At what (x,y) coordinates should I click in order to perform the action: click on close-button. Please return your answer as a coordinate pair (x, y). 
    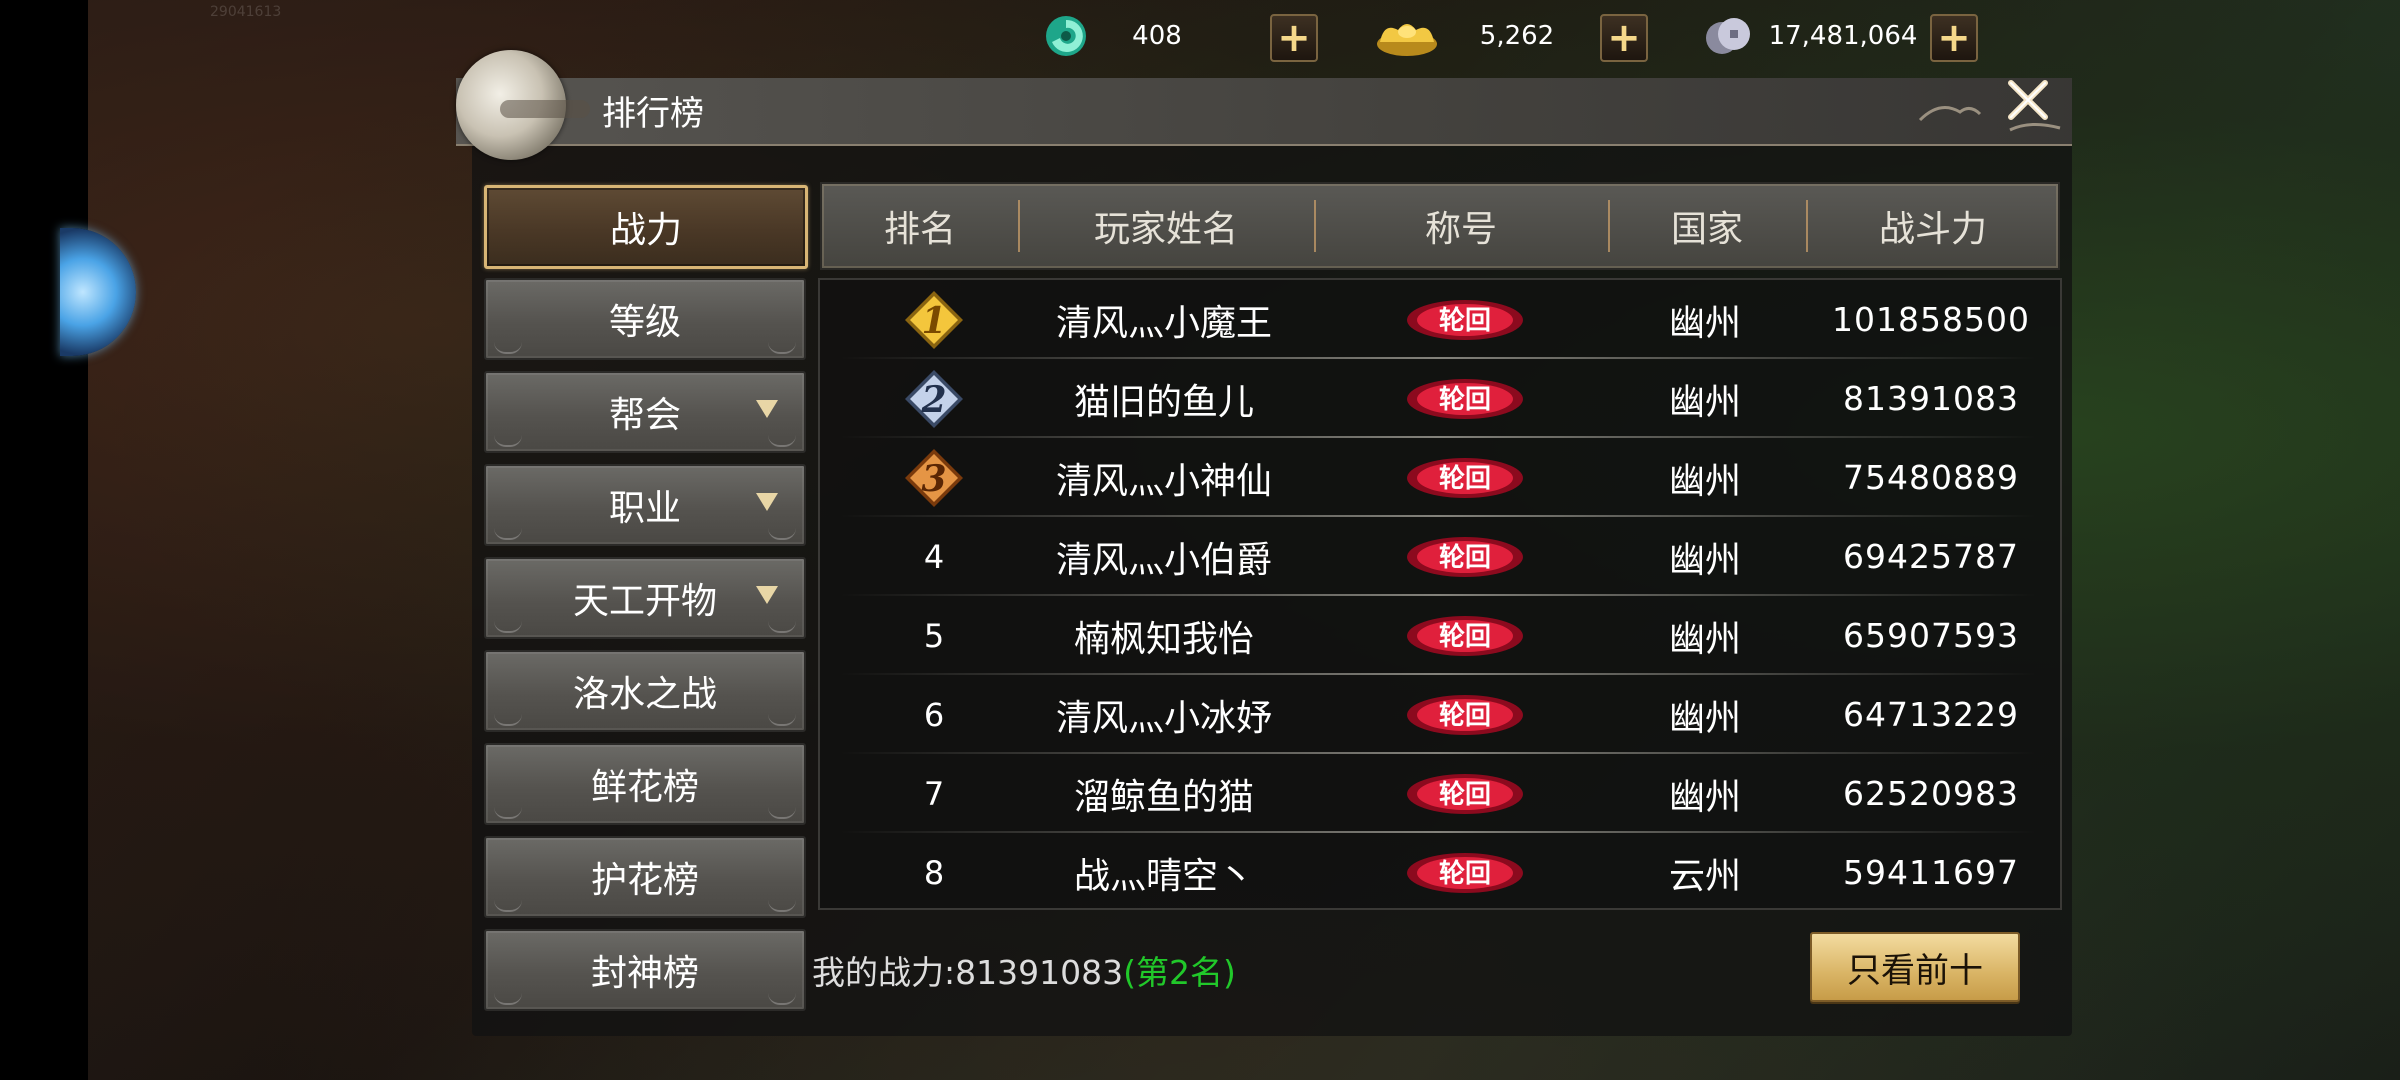
    Looking at the image, I should click on (2028, 100).